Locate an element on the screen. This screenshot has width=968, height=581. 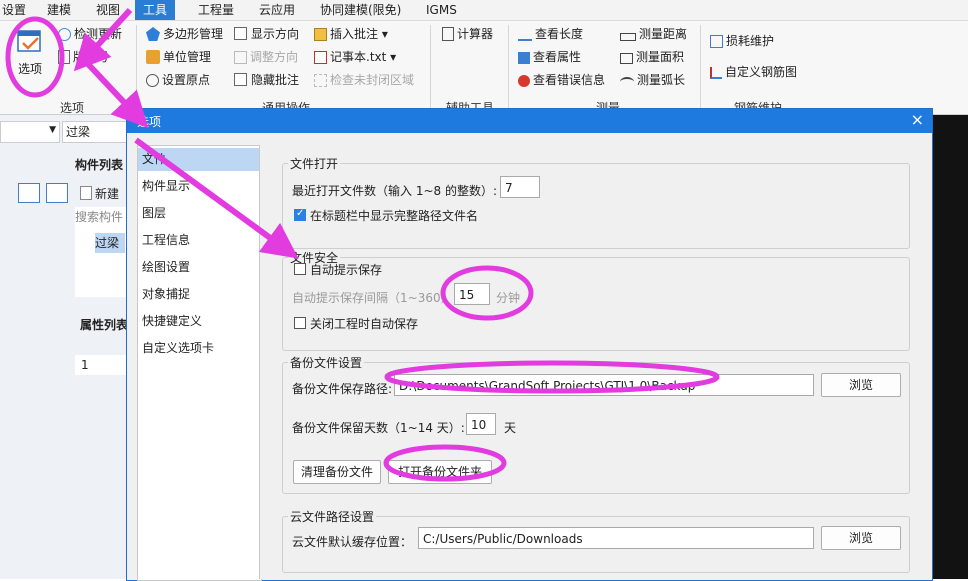
annotation-circle-open-folder is located at coordinates (445, 463).